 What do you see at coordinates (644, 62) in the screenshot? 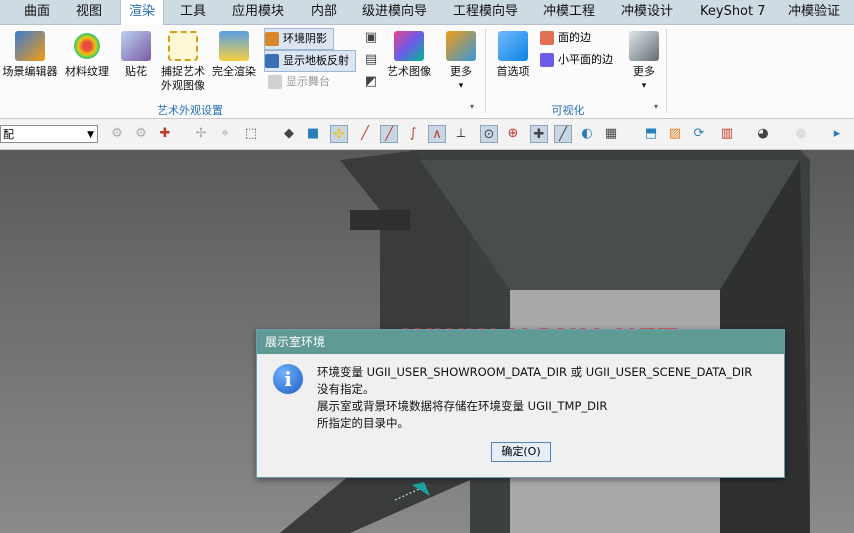
I see `more-button-vis: 更多 ▾` at bounding box center [644, 62].